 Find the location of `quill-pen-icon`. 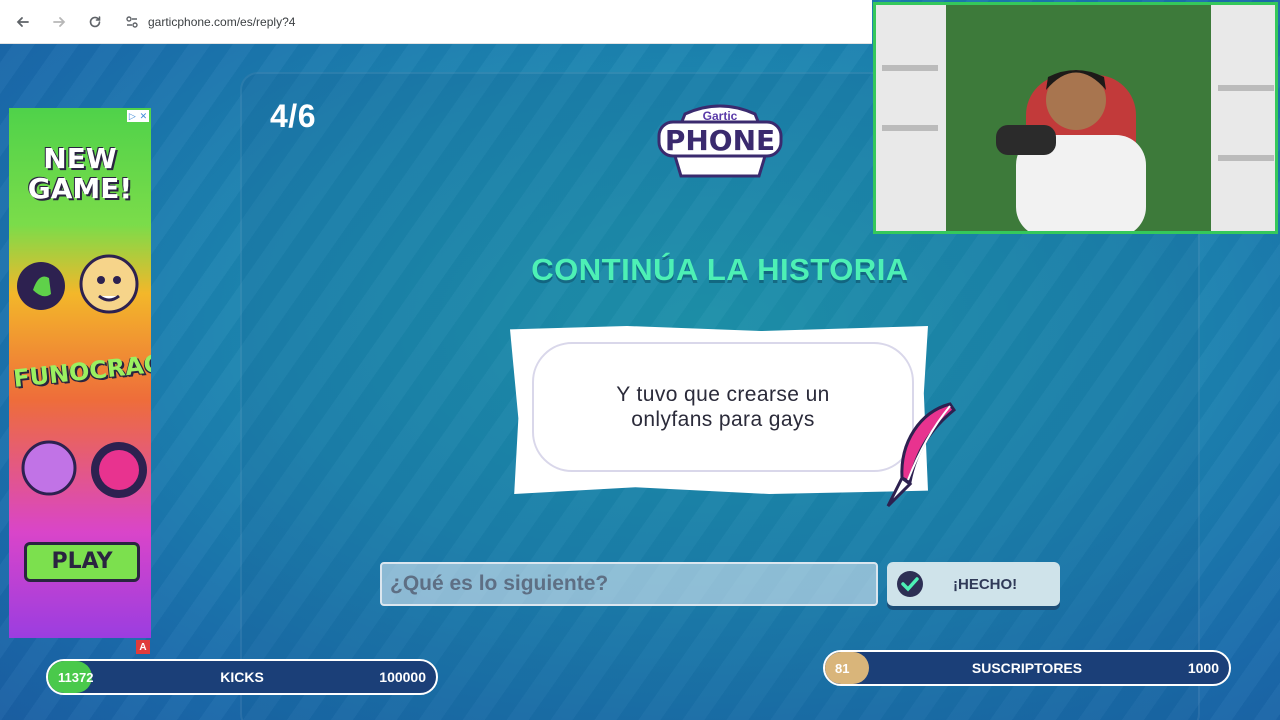

quill-pen-icon is located at coordinates (921, 455).